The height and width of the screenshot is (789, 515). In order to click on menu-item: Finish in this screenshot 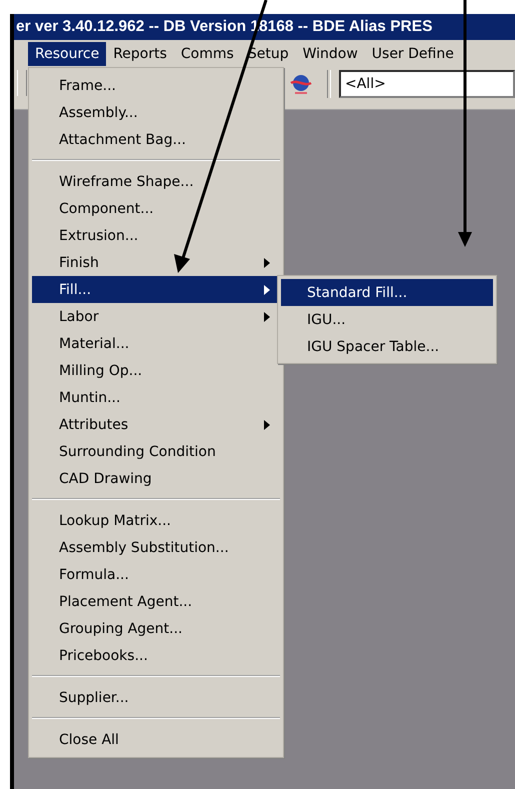, I will do `click(156, 262)`.